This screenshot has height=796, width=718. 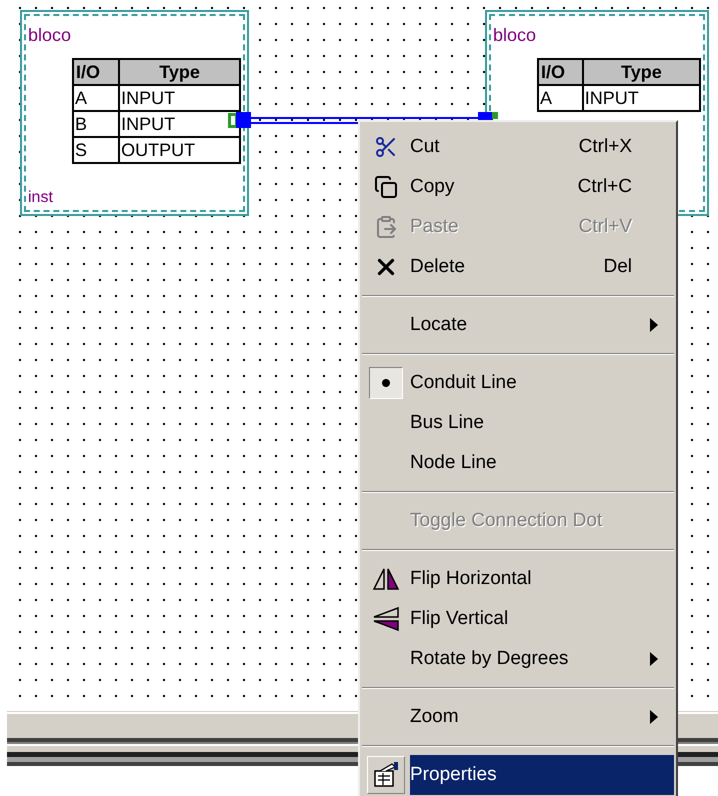 What do you see at coordinates (96, 150) in the screenshot?
I see `table-cell: S` at bounding box center [96, 150].